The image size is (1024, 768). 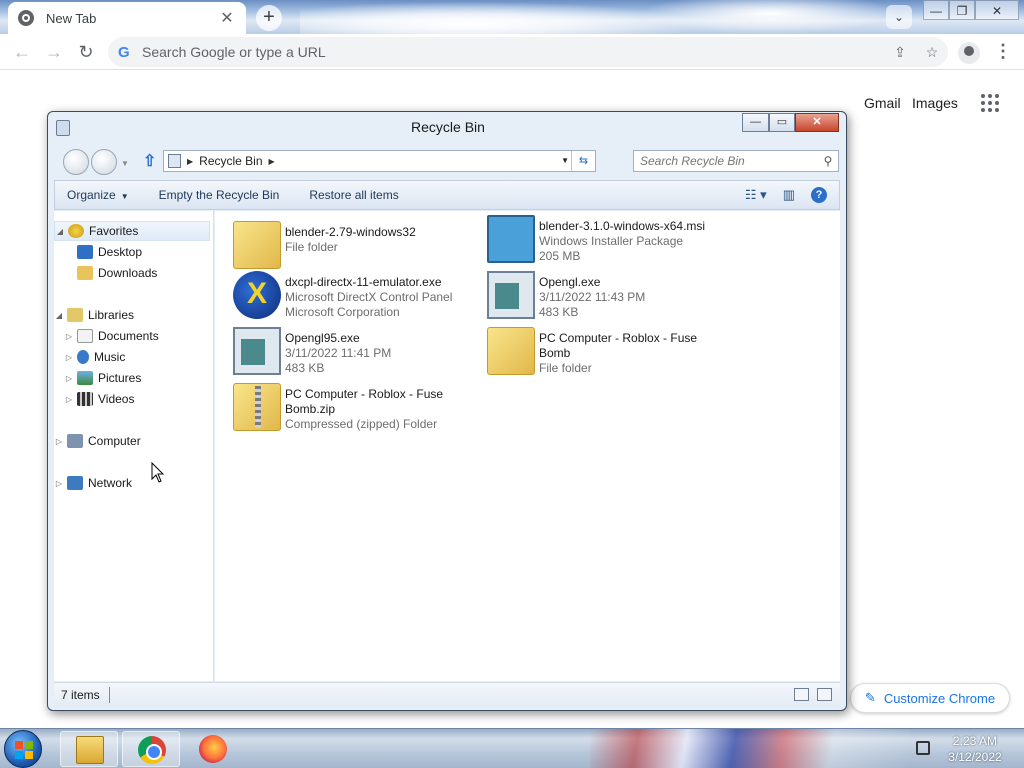 I want to click on explorer-close-button: ✕, so click(x=817, y=122).